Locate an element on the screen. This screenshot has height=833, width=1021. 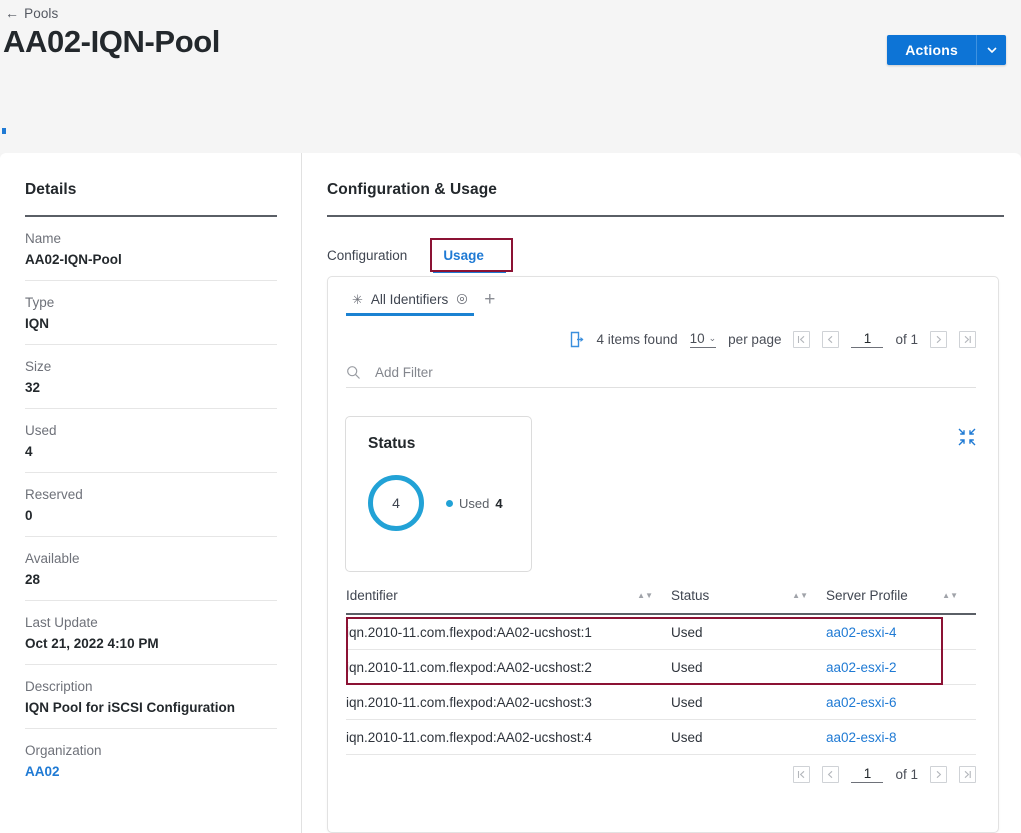
legend-color-dot is located at coordinates (449, 503).